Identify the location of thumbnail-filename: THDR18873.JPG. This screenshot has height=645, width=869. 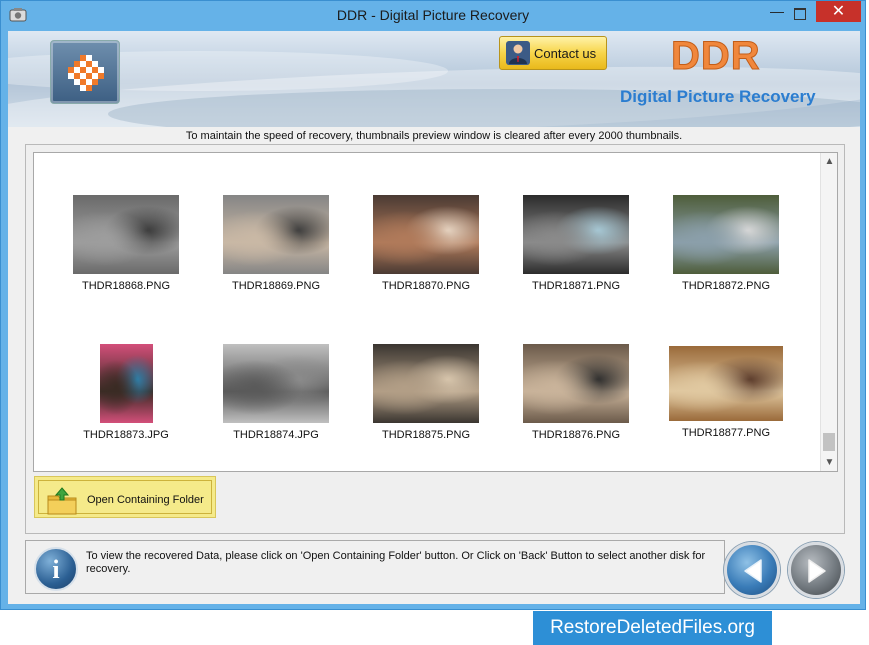
(126, 435).